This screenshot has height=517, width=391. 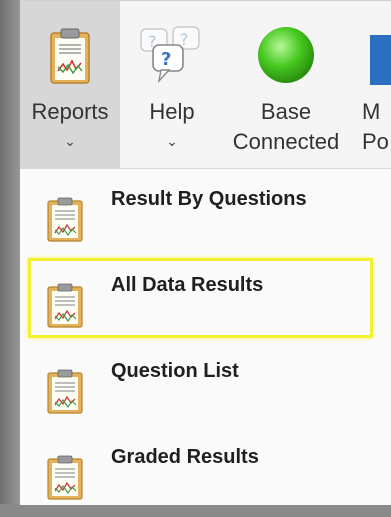 What do you see at coordinates (286, 50) in the screenshot?
I see `green-status-icon` at bounding box center [286, 50].